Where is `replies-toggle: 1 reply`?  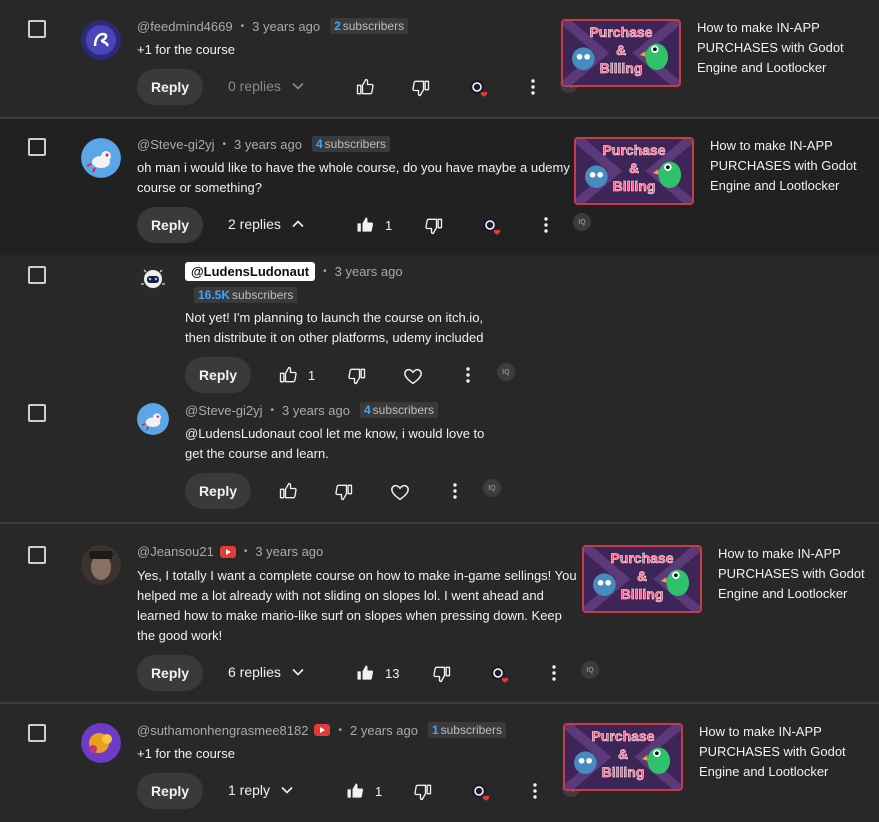
replies-toggle: 1 reply is located at coordinates (261, 790).